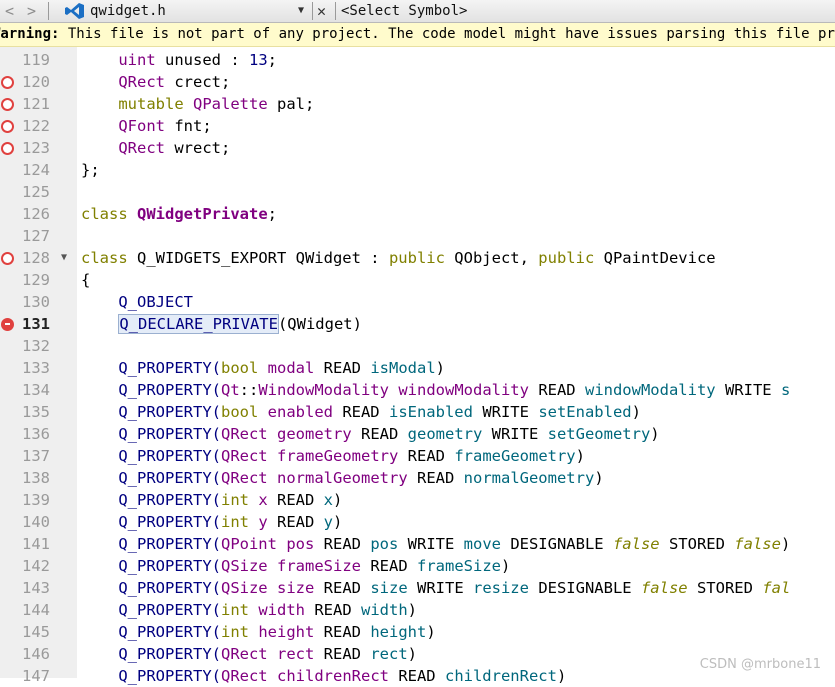 The image size is (835, 687). What do you see at coordinates (211, 522) in the screenshot?
I see `code-text: Q_PROPERTY(int y READ y)` at bounding box center [211, 522].